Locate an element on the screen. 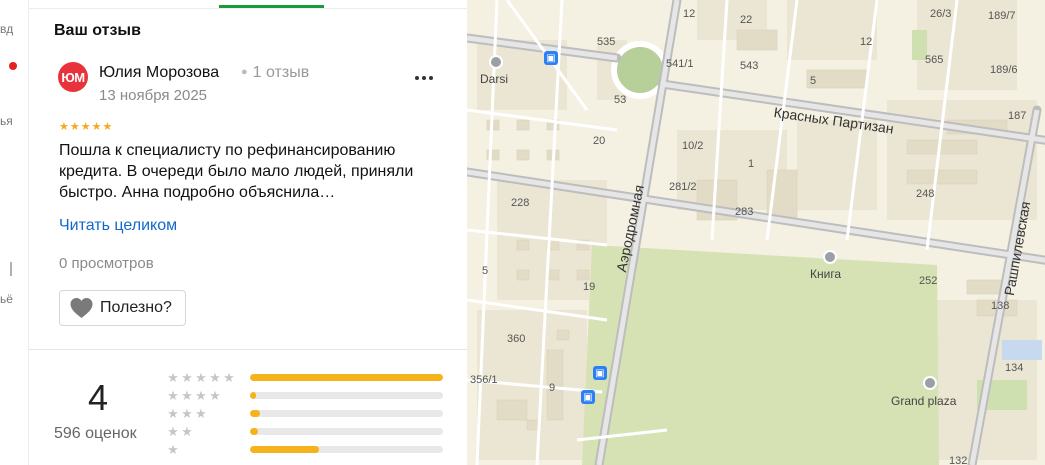  map-label-house: 134 is located at coordinates (1014, 368).